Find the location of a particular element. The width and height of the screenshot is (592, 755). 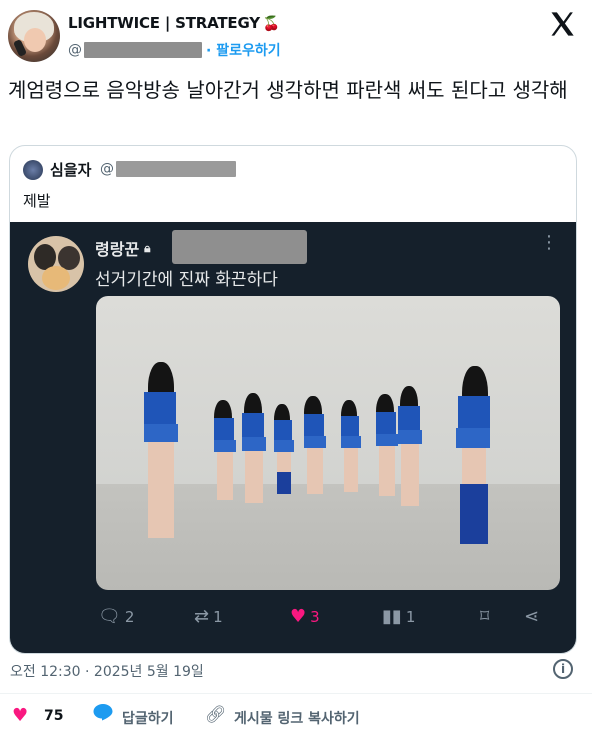

views-action: ▮▮ 1 is located at coordinates (398, 616).